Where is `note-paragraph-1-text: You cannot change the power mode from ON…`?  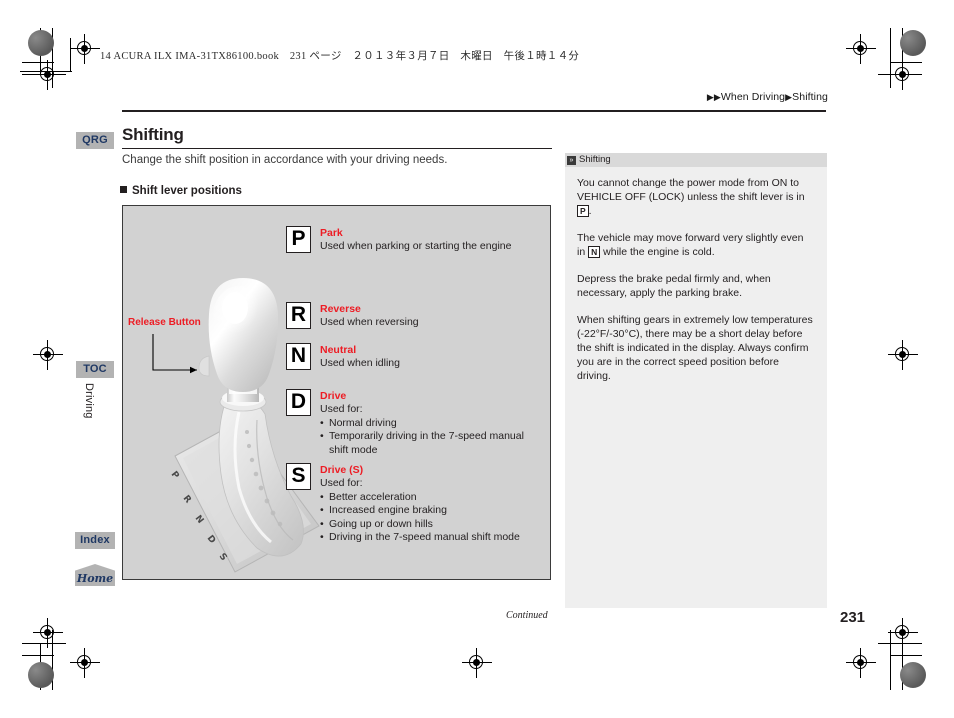
note-paragraph-1-text: You cannot change the power mode from ON… is located at coordinates (691, 190).